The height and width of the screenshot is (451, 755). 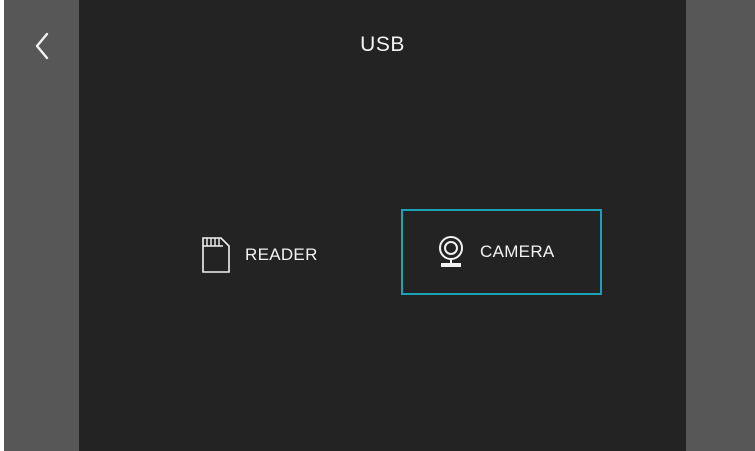 I want to click on reader-label: READER, so click(x=281, y=254).